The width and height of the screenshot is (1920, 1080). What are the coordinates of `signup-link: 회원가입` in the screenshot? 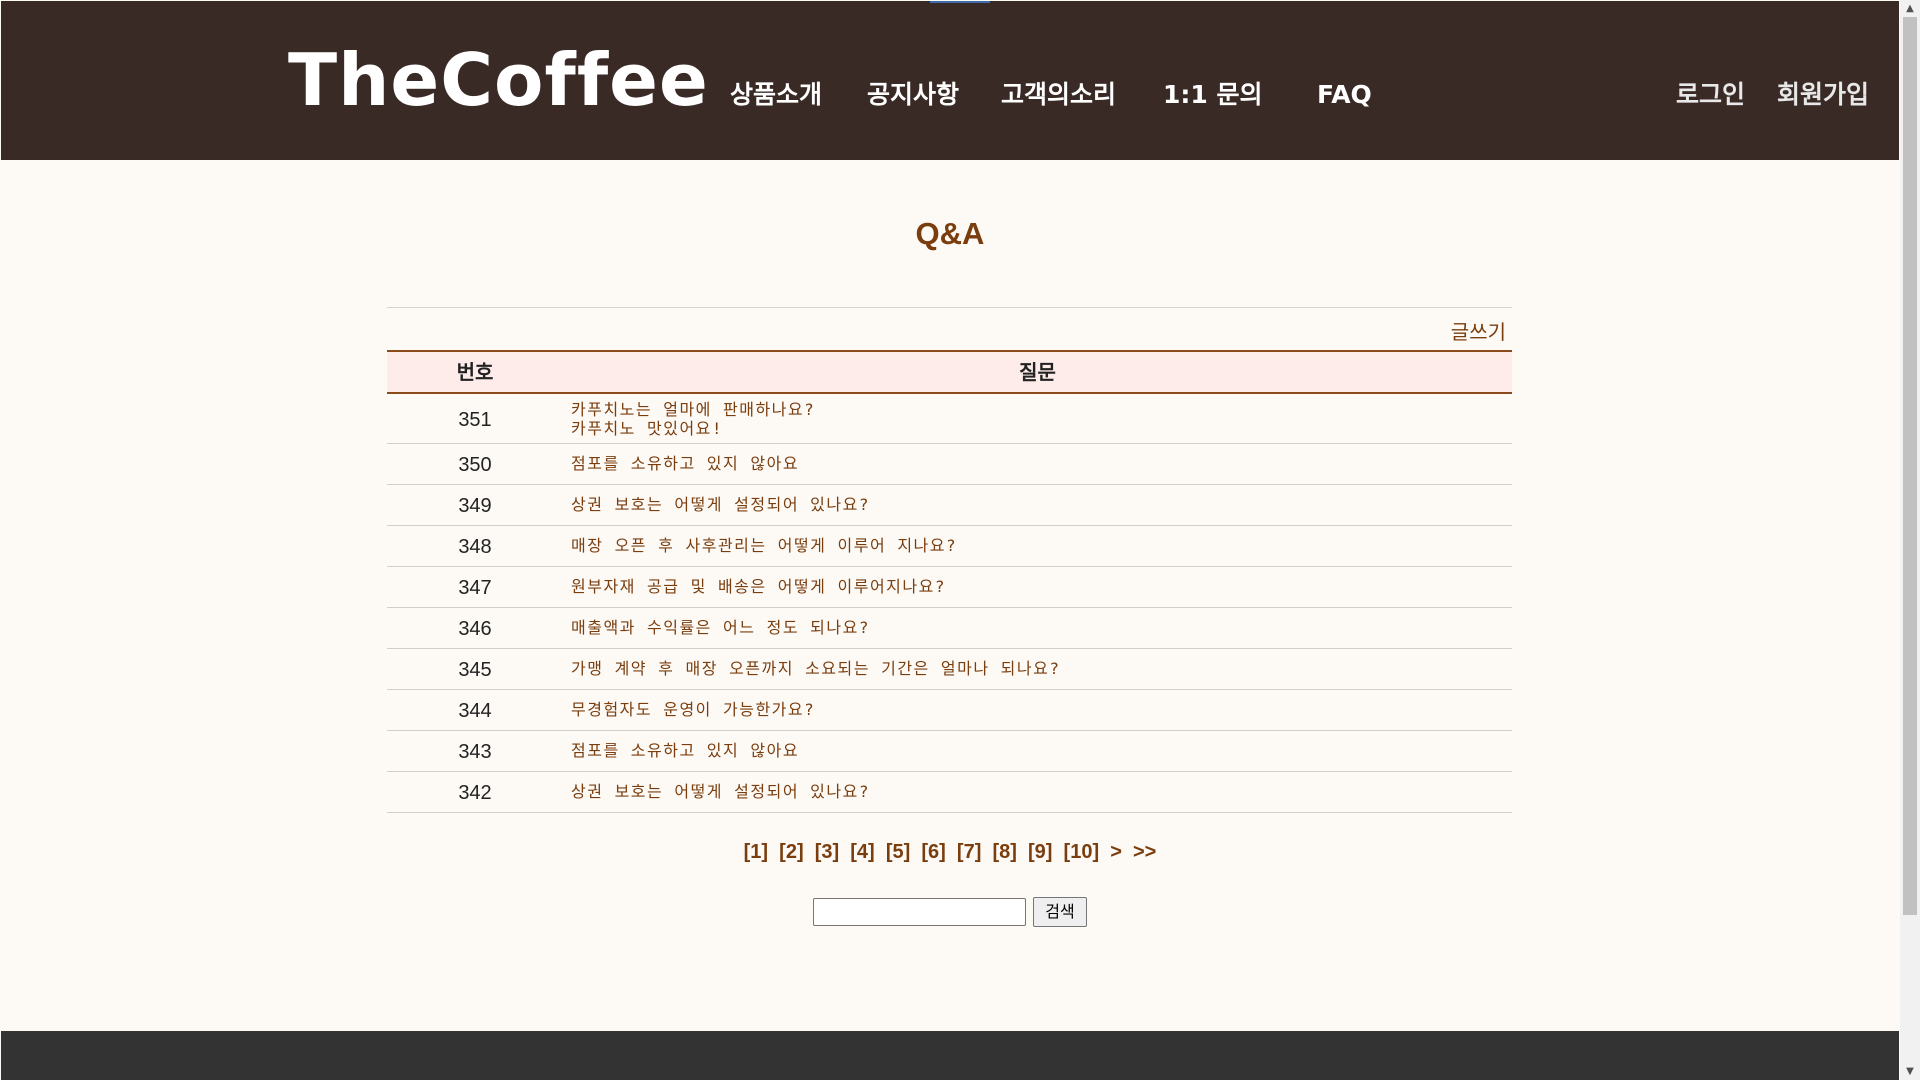 It's located at (1823, 95).